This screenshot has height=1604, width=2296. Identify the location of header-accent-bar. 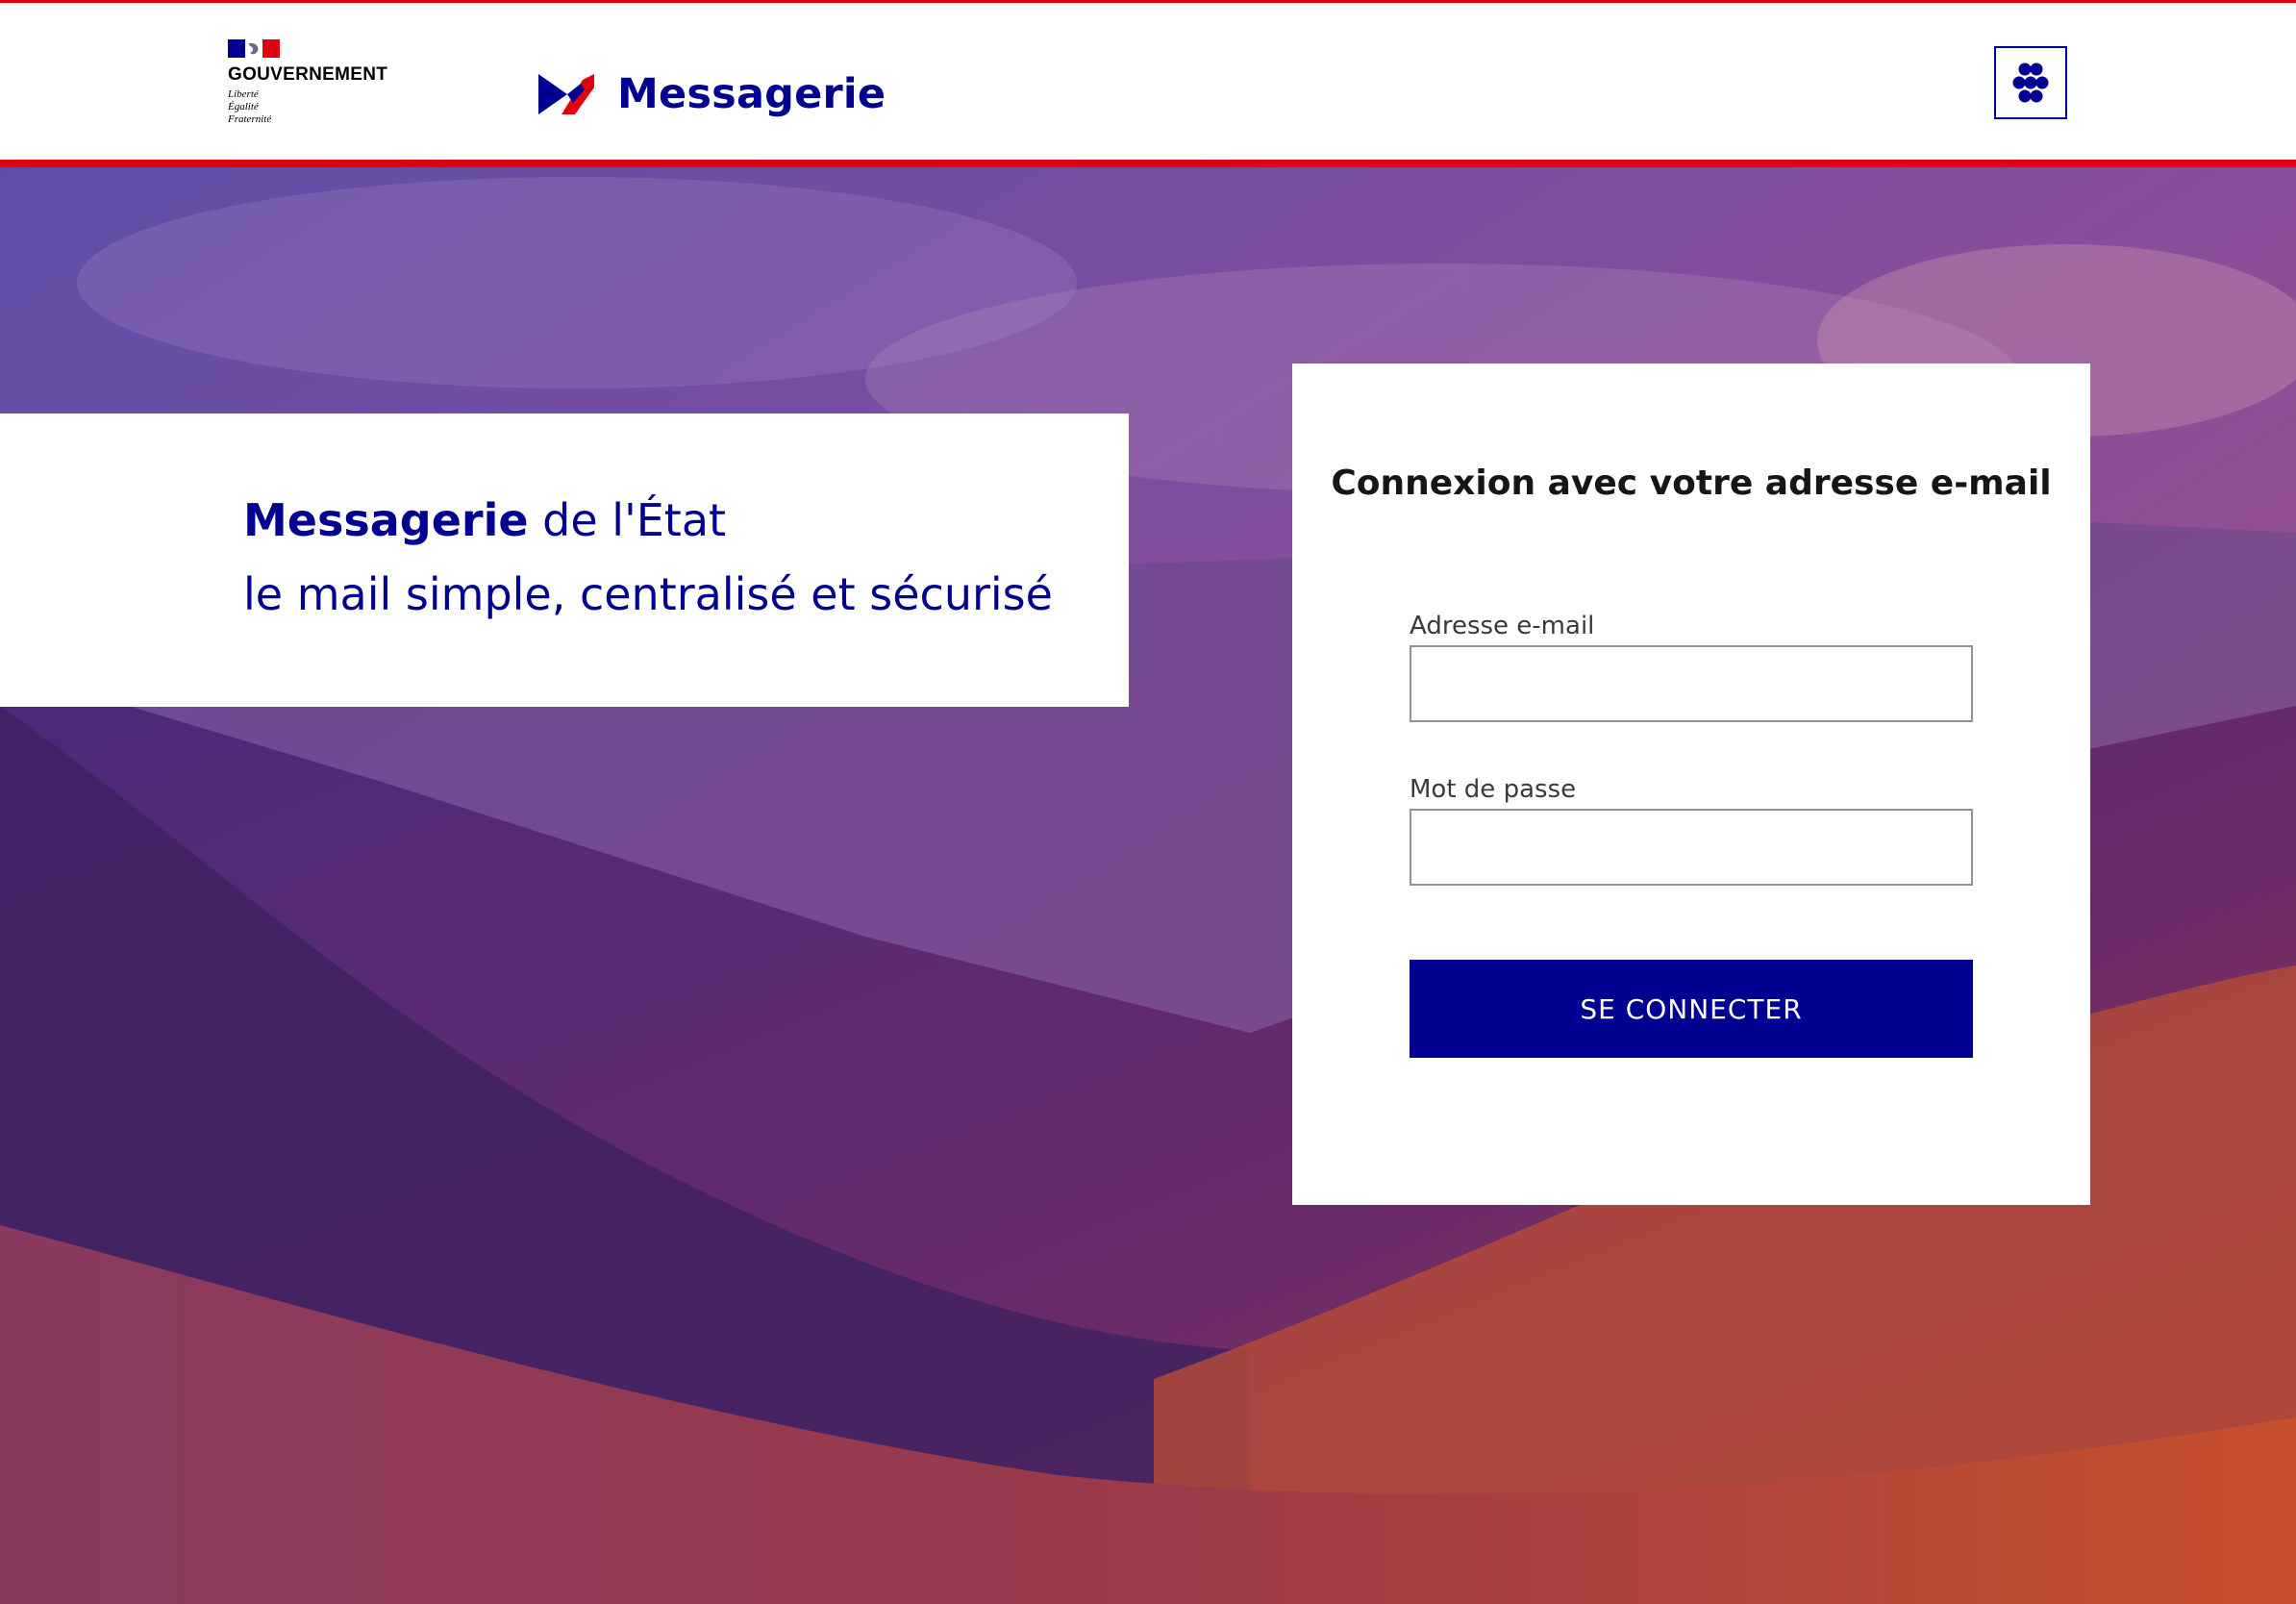
(1148, 163).